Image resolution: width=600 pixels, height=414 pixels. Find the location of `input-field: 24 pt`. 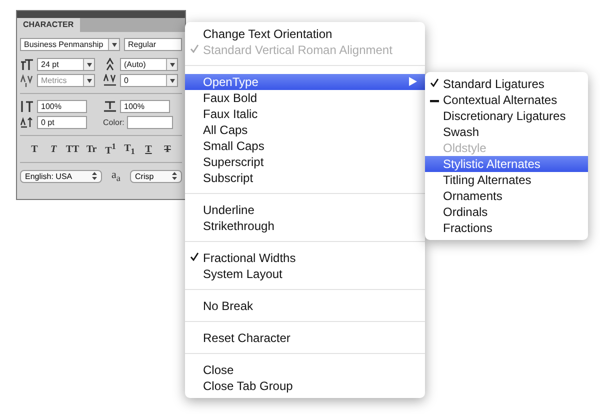

input-field: 24 pt is located at coordinates (66, 64).